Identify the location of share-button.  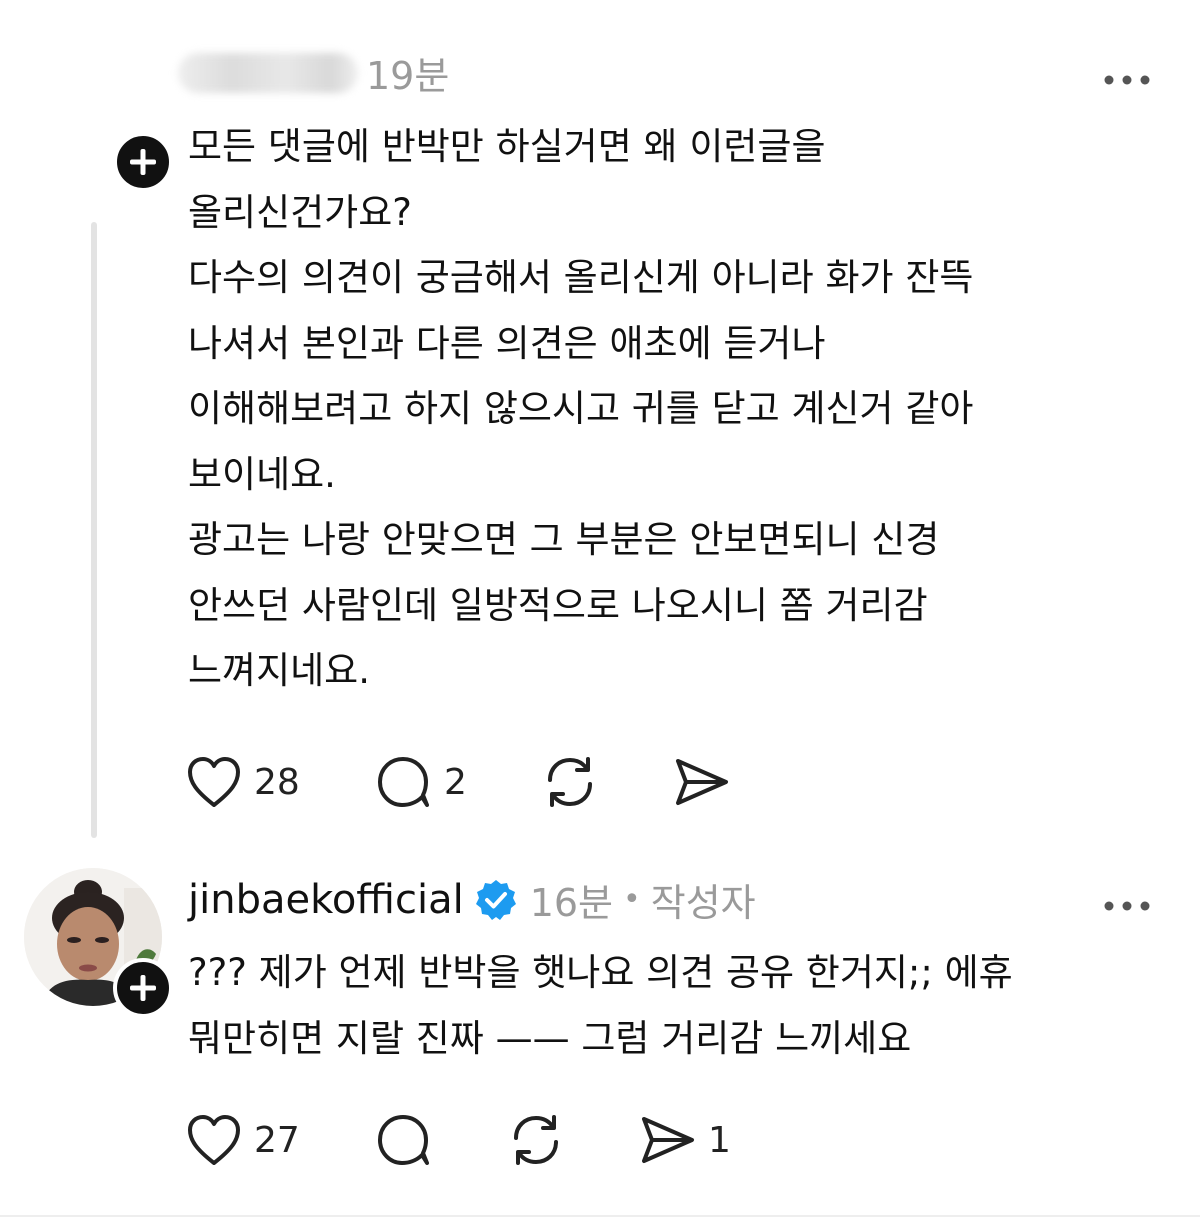
(707, 782).